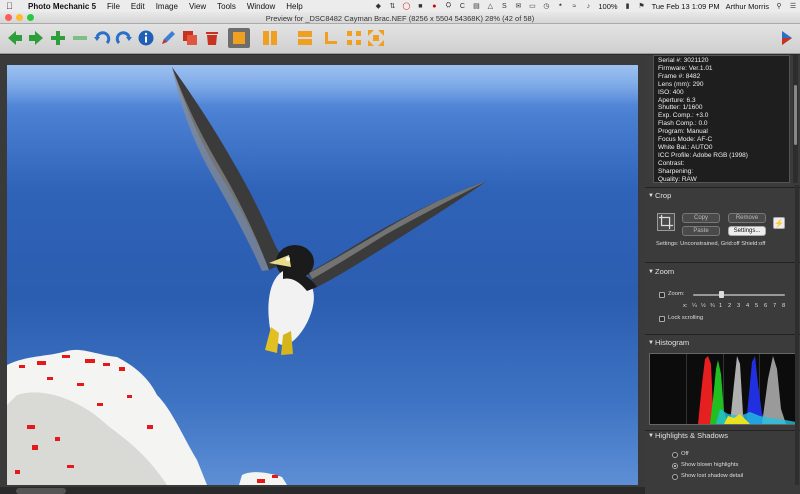 The height and width of the screenshot is (494, 800). I want to click on stacked-view-button, so click(305, 38).